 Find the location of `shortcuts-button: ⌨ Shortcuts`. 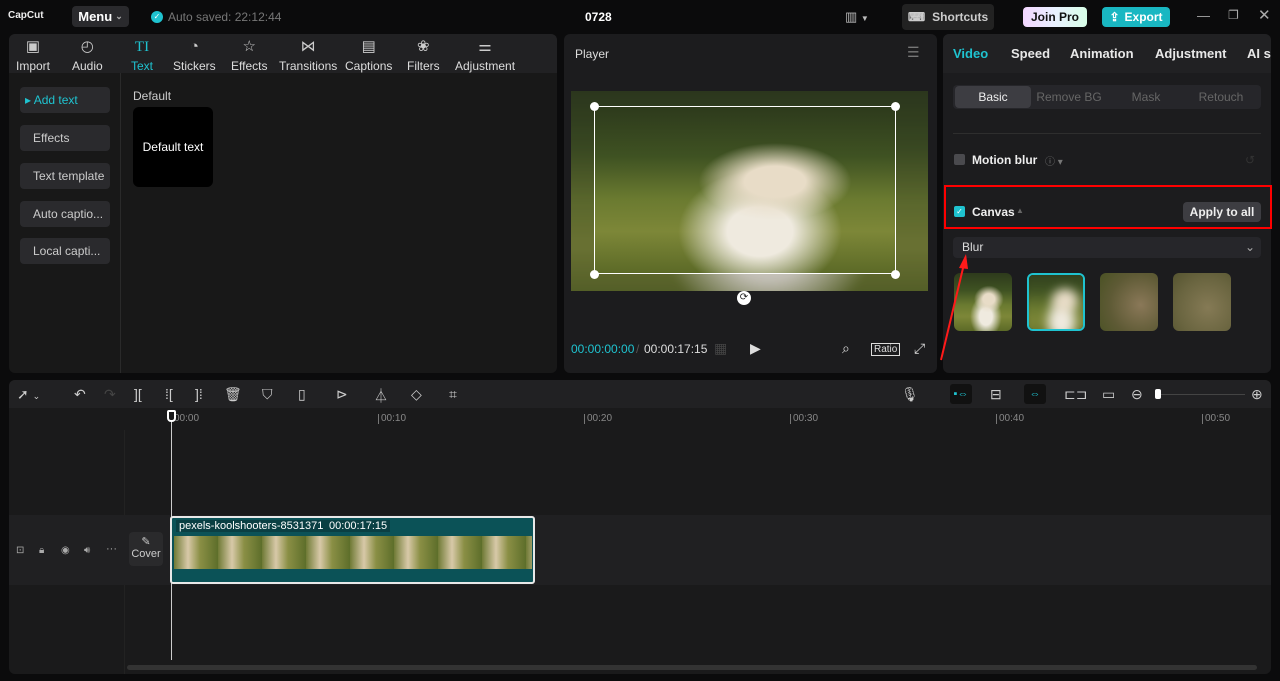

shortcuts-button: ⌨ Shortcuts is located at coordinates (948, 17).